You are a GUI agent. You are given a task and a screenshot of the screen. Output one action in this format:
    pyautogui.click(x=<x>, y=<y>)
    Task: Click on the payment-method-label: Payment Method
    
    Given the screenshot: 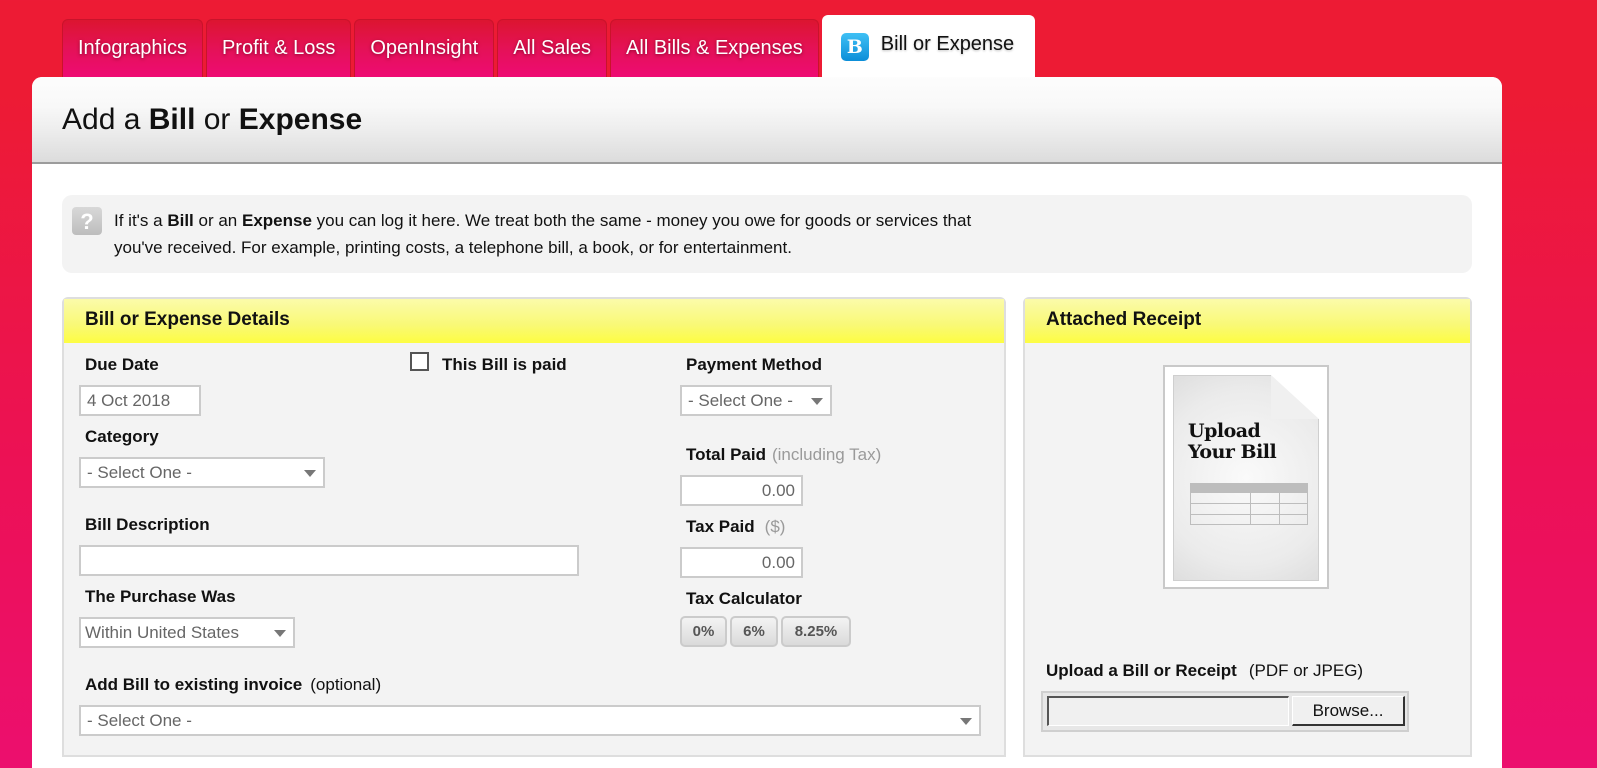 What is the action you would take?
    pyautogui.click(x=754, y=364)
    